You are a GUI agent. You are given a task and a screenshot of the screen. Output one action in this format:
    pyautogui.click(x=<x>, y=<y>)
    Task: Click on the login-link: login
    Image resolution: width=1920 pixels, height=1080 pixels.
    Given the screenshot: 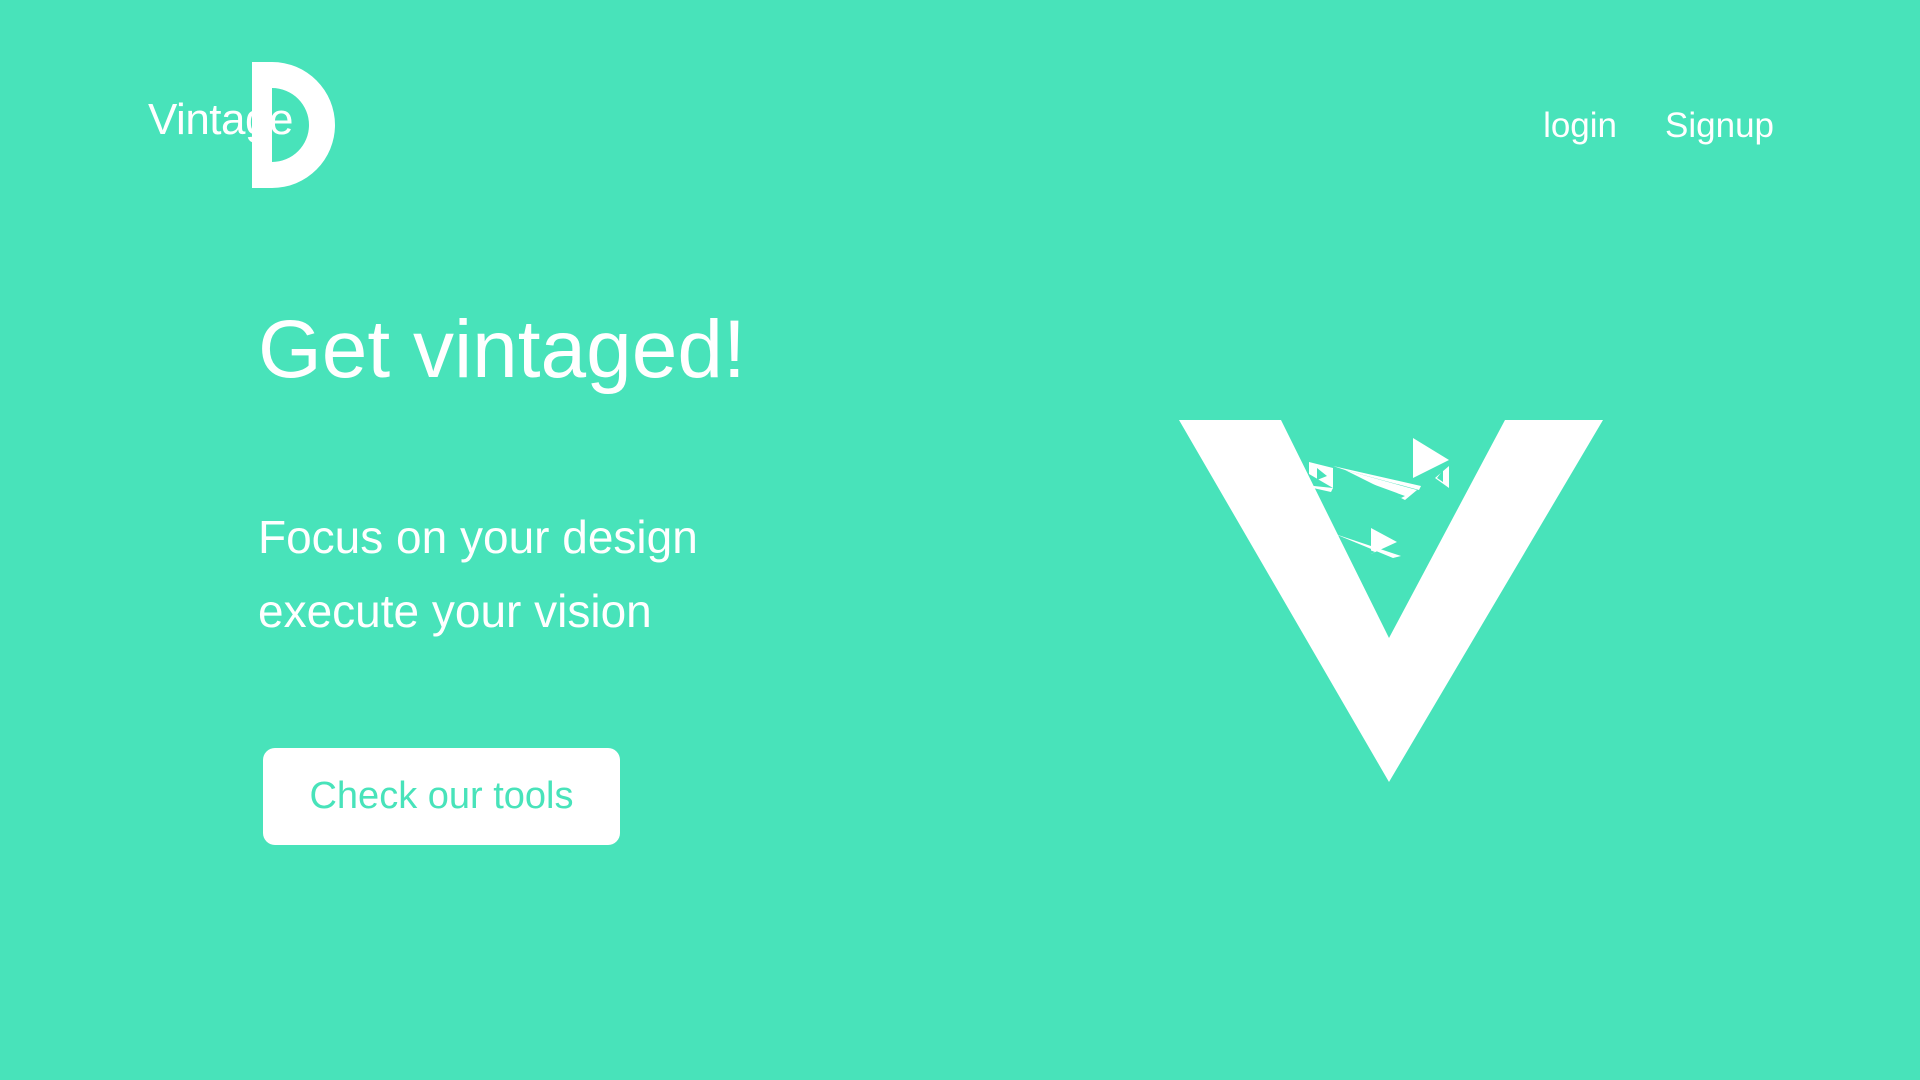 What is the action you would take?
    pyautogui.click(x=1580, y=126)
    